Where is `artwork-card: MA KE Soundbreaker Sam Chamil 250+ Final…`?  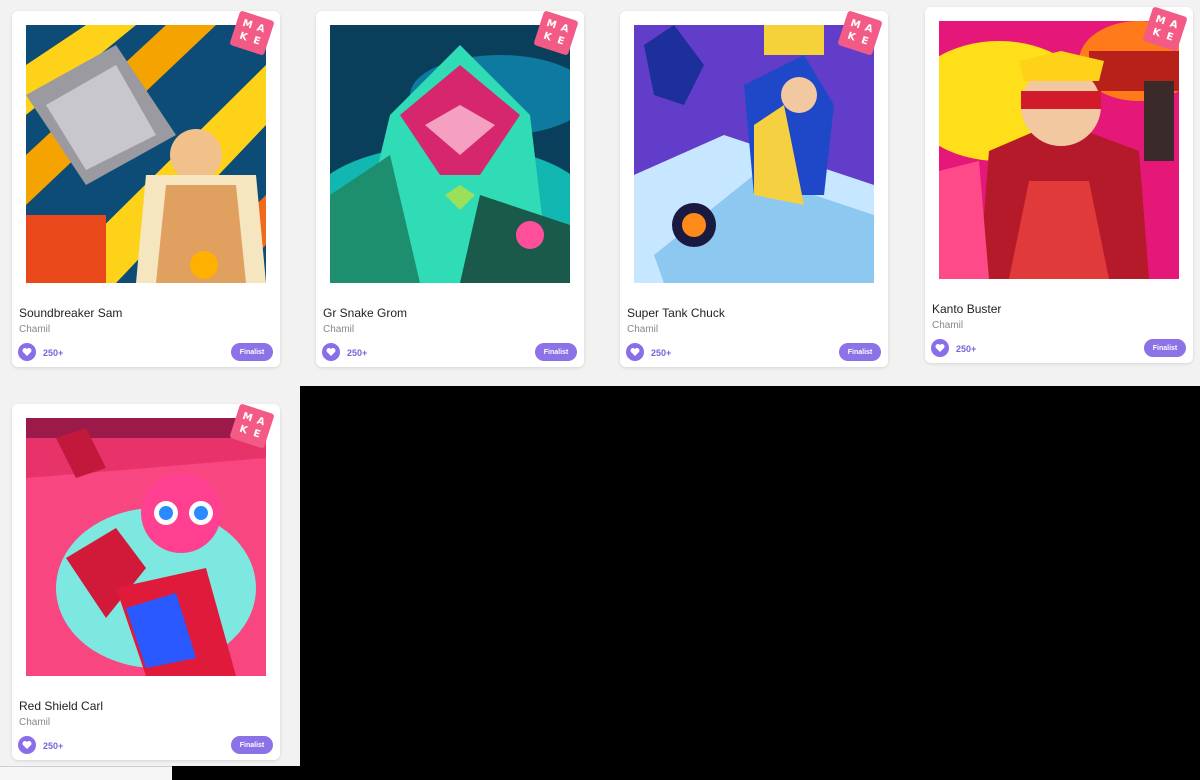 artwork-card: MA KE Soundbreaker Sam Chamil 250+ Final… is located at coordinates (146, 188).